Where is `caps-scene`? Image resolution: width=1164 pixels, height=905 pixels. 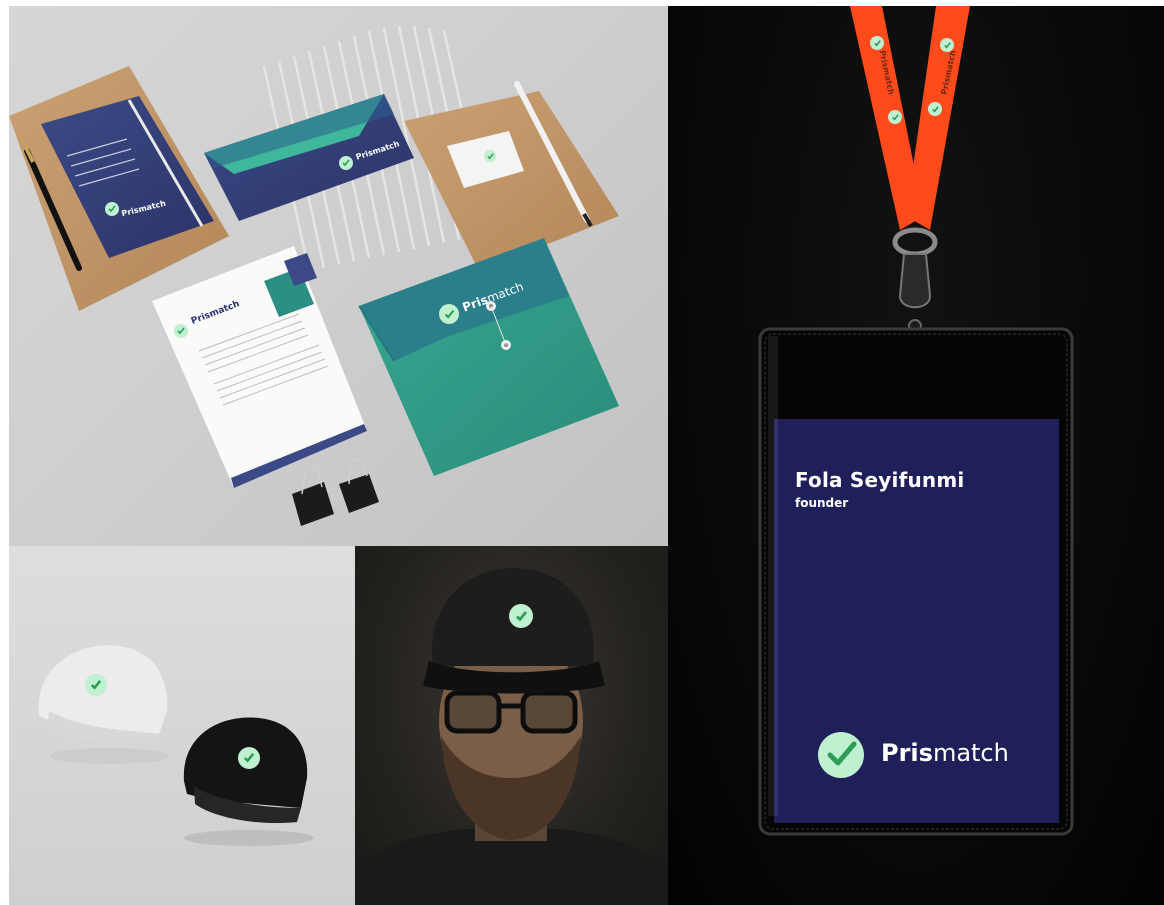
caps-scene is located at coordinates (176, 745).